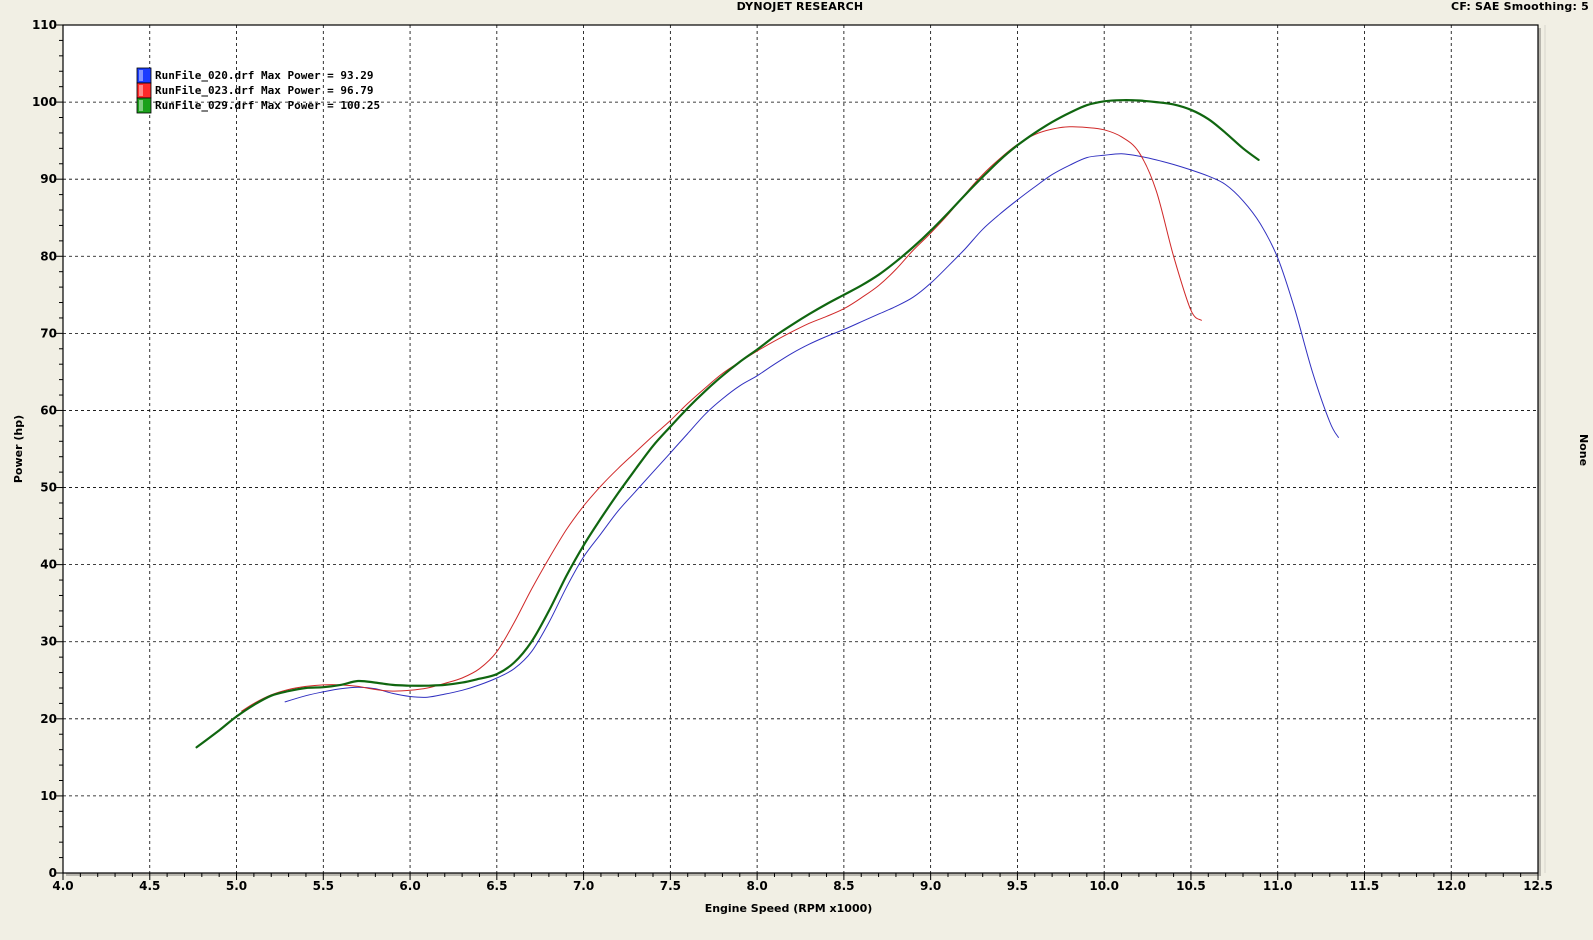  What do you see at coordinates (44, 25) in the screenshot?
I see `y-tick-label: 110` at bounding box center [44, 25].